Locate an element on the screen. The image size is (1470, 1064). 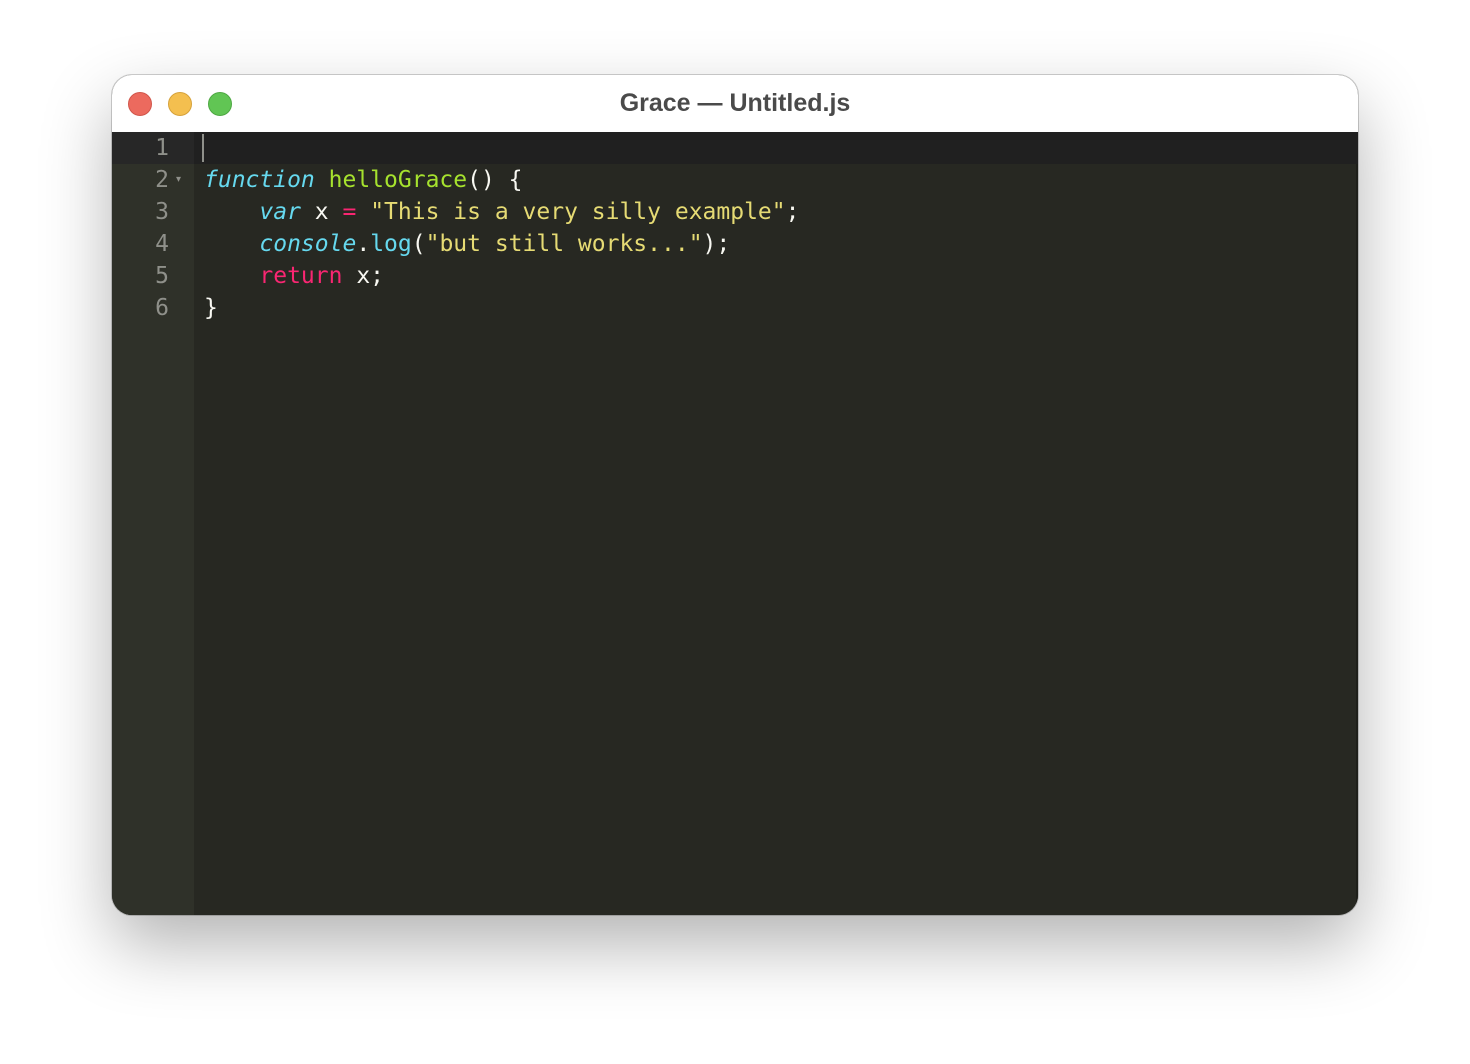
text-cursor is located at coordinates (203, 148).